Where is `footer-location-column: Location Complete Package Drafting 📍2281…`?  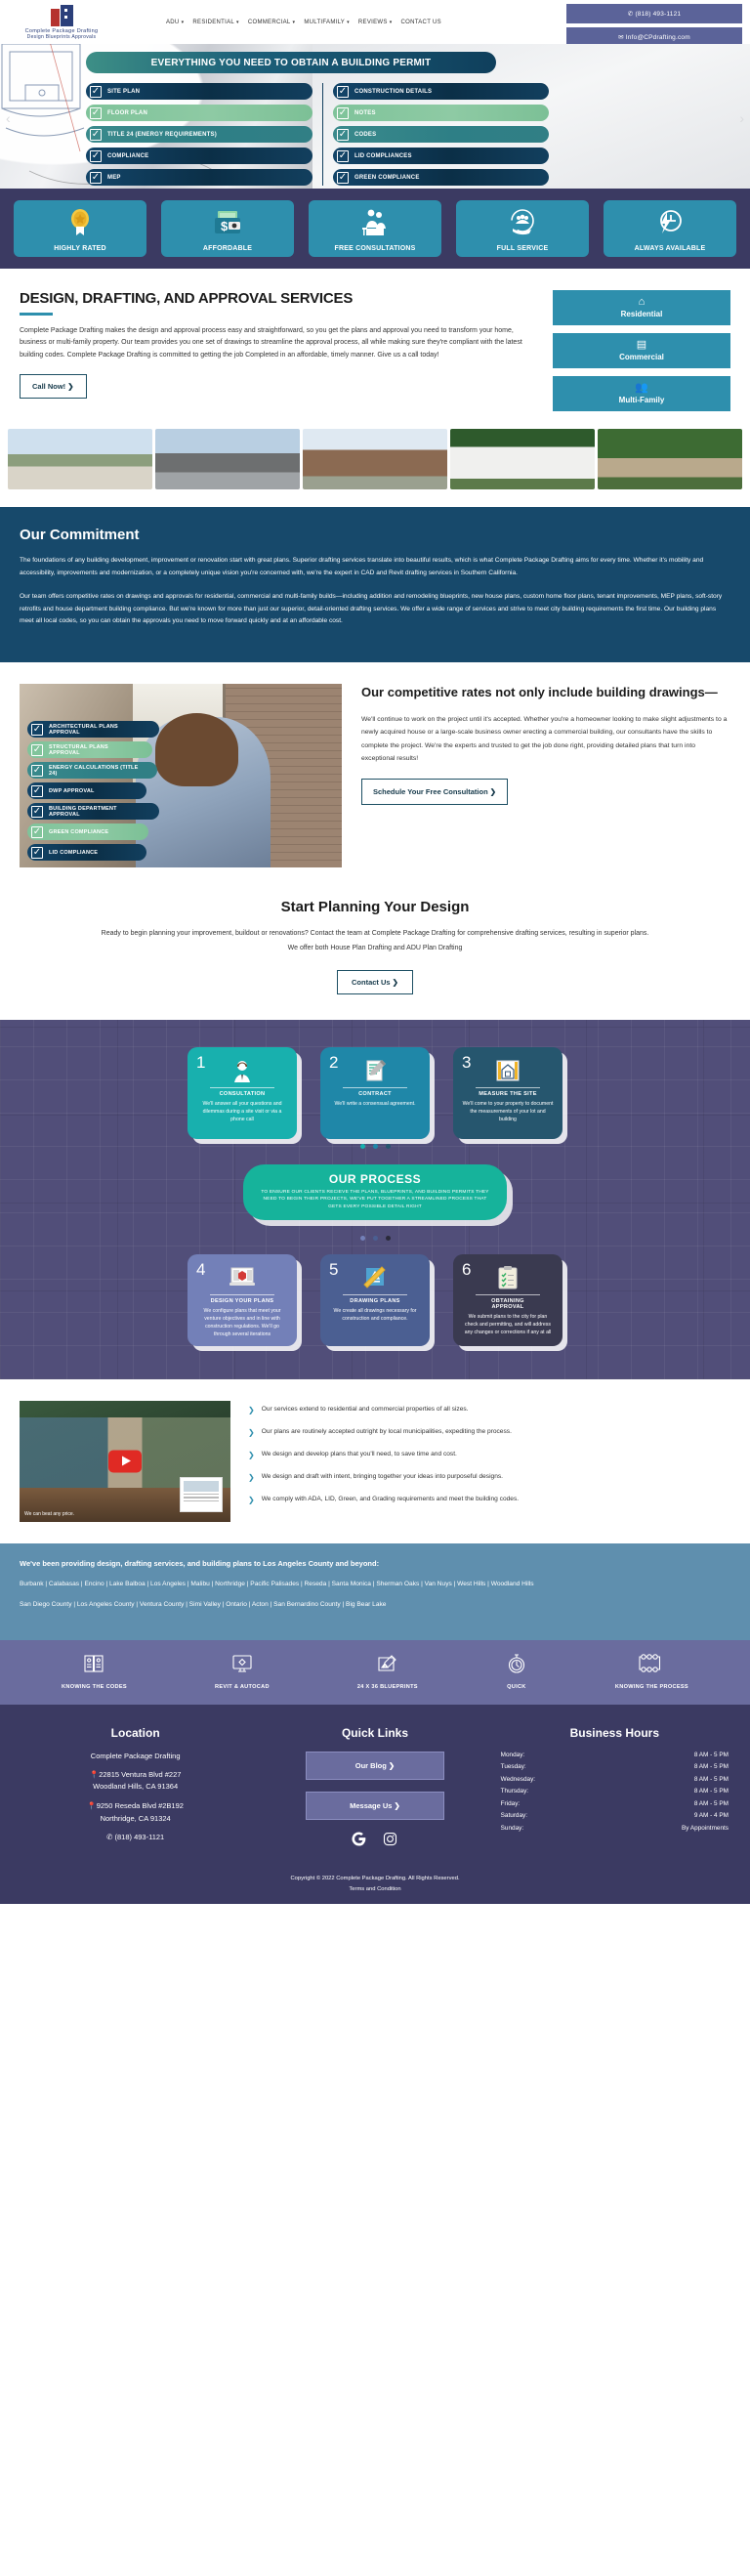
footer-location-column: Location Complete Package Drafting 📍2281… is located at coordinates (135, 1787).